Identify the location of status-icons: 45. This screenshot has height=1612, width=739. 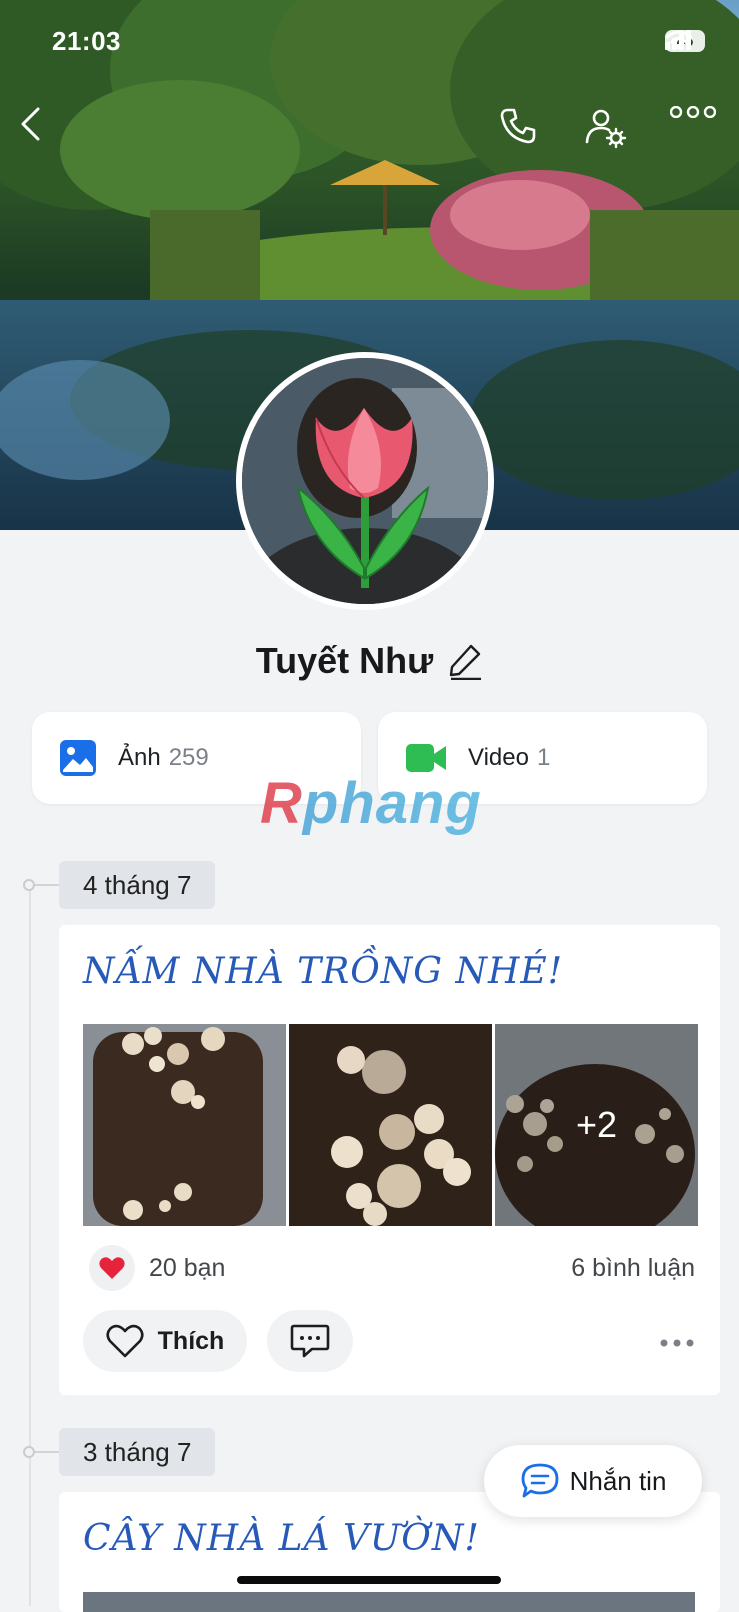
(685, 41).